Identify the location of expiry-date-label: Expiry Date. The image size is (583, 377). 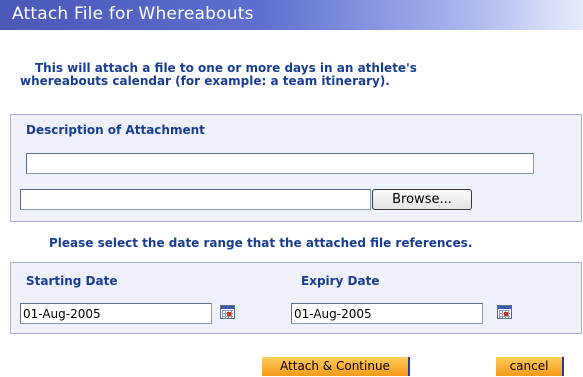
(340, 281).